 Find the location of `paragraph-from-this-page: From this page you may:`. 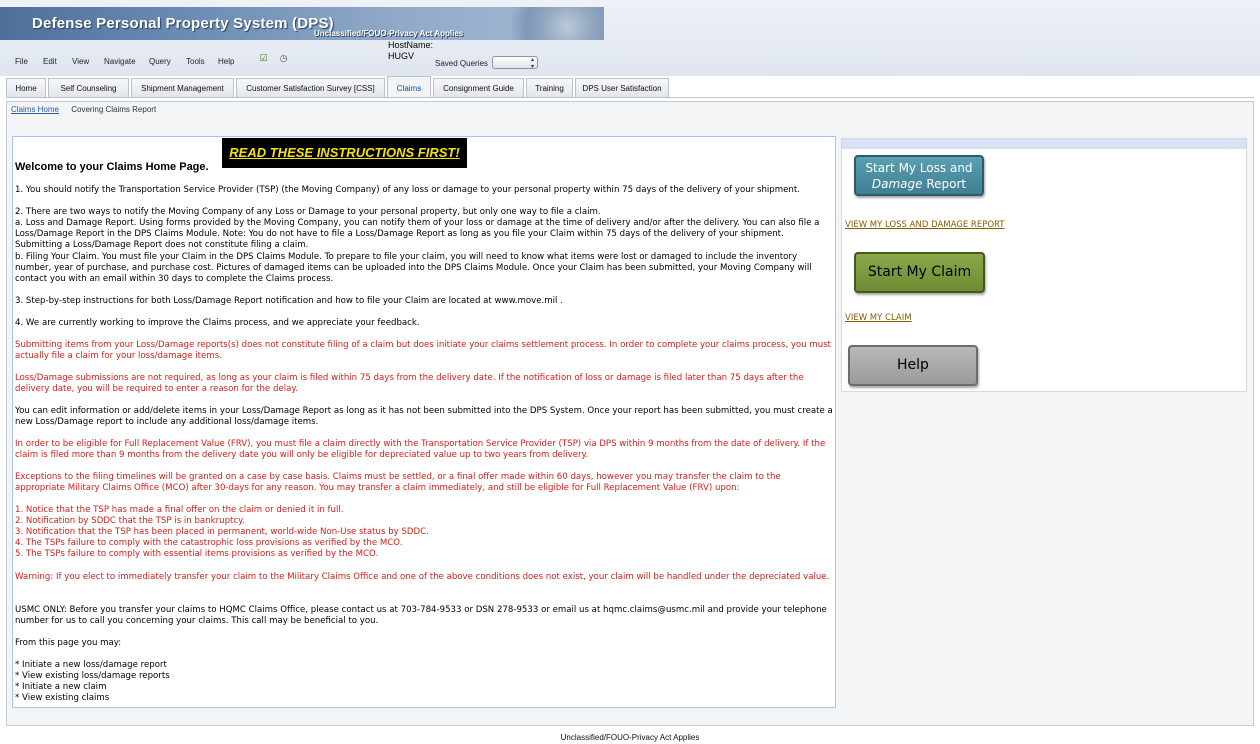

paragraph-from-this-page: From this page you may: is located at coordinates (68, 643).